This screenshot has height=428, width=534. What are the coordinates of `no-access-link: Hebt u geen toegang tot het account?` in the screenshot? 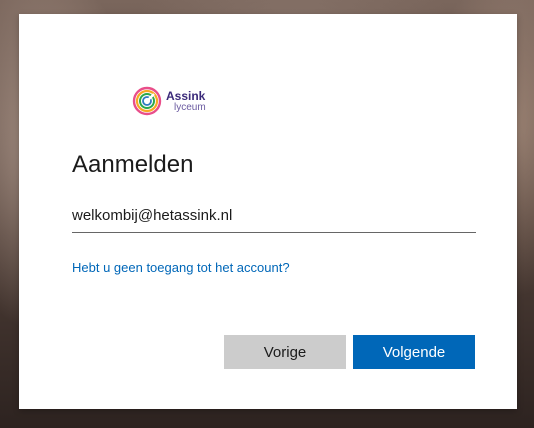 It's located at (181, 267).